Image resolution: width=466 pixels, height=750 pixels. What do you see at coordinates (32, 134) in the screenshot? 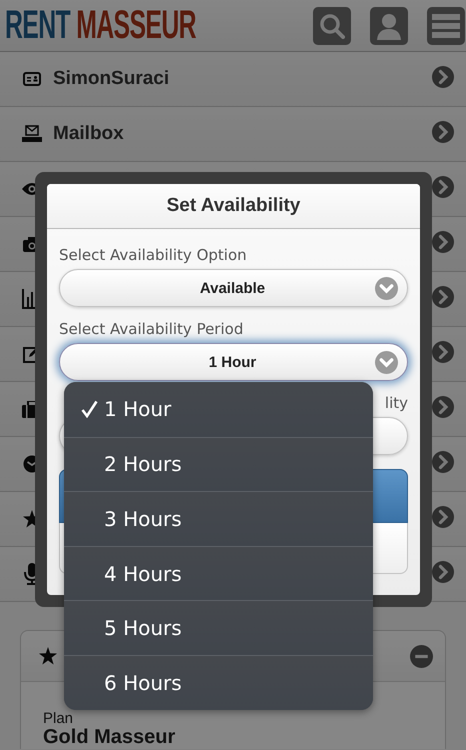
I see `inbox-icon` at bounding box center [32, 134].